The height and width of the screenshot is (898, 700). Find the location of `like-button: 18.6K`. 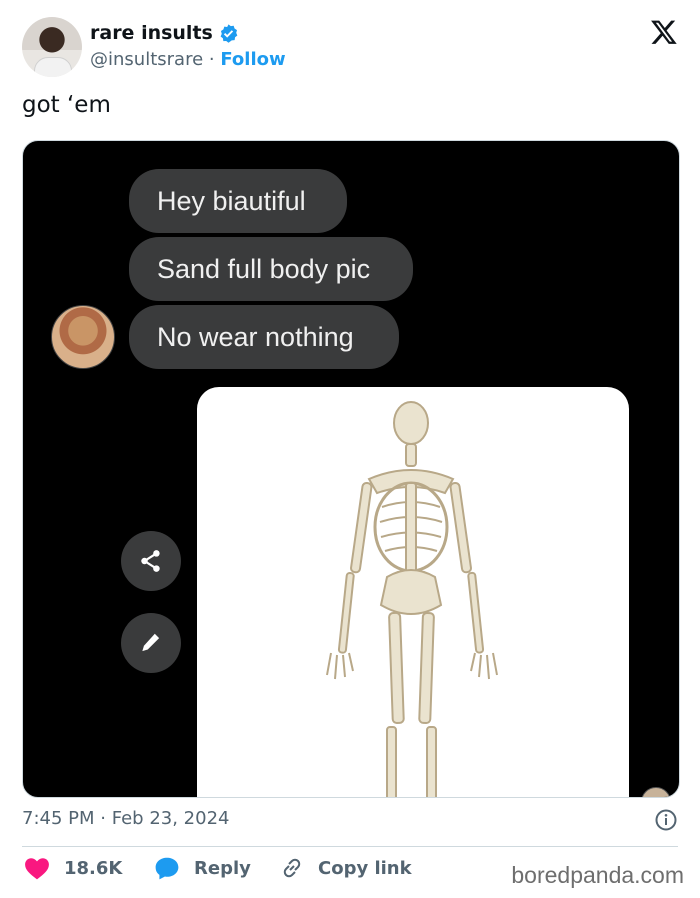

like-button: 18.6K is located at coordinates (73, 868).